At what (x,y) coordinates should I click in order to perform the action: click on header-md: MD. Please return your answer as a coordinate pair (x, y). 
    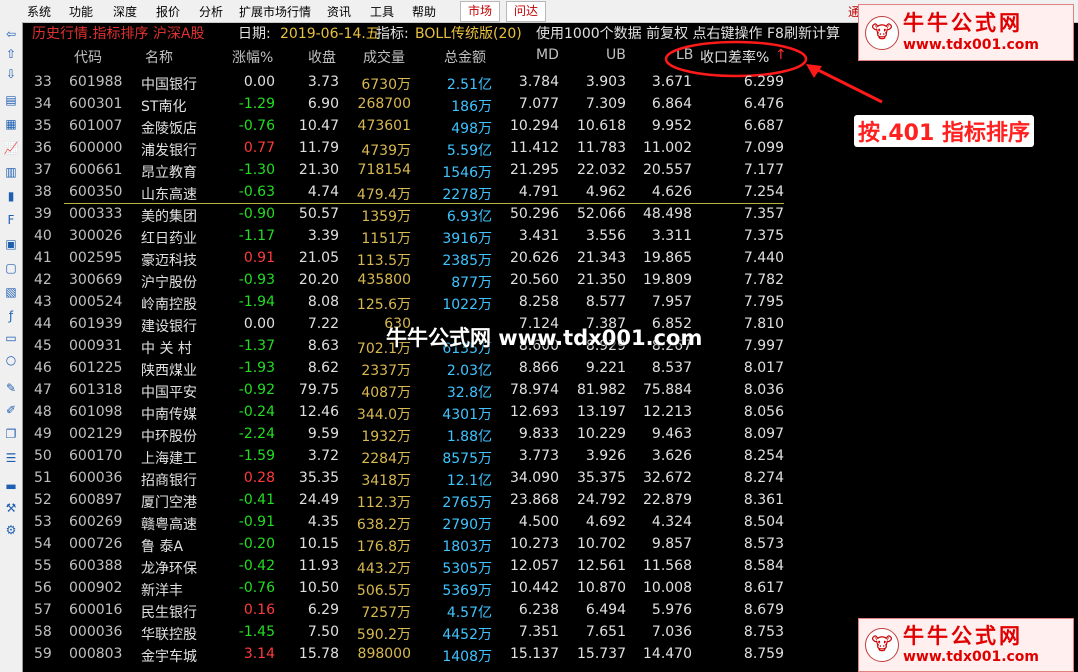
    Looking at the image, I should click on (547, 55).